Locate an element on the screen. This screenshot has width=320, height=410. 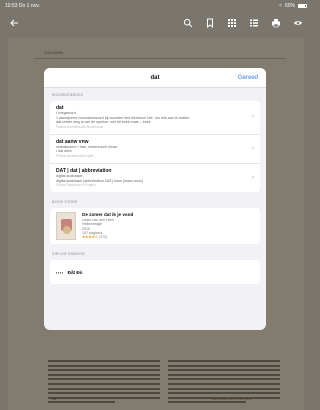
back-arrow-icon is located at coordinates (14, 23).